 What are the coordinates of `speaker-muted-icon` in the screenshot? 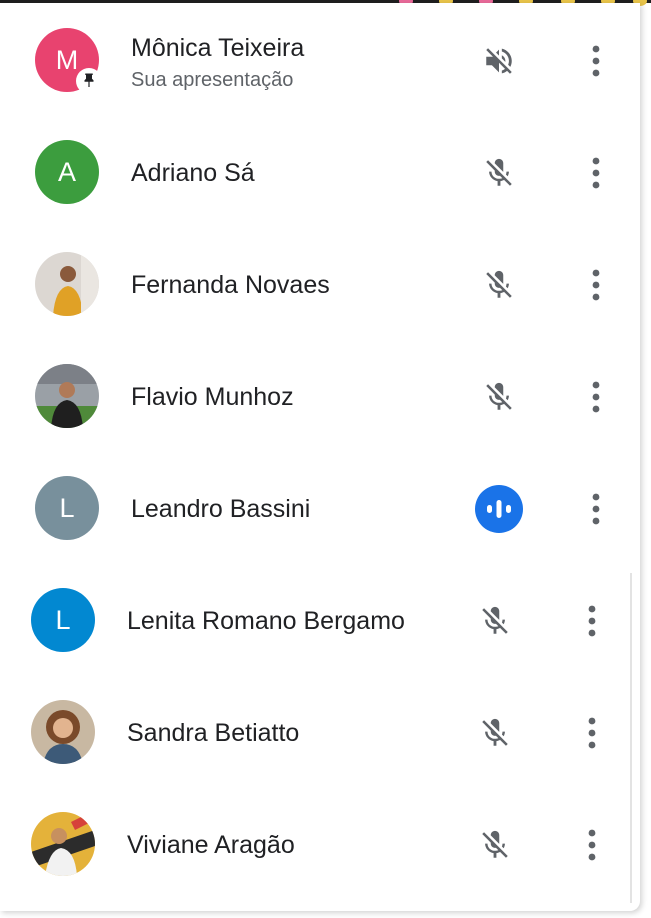 It's located at (499, 61).